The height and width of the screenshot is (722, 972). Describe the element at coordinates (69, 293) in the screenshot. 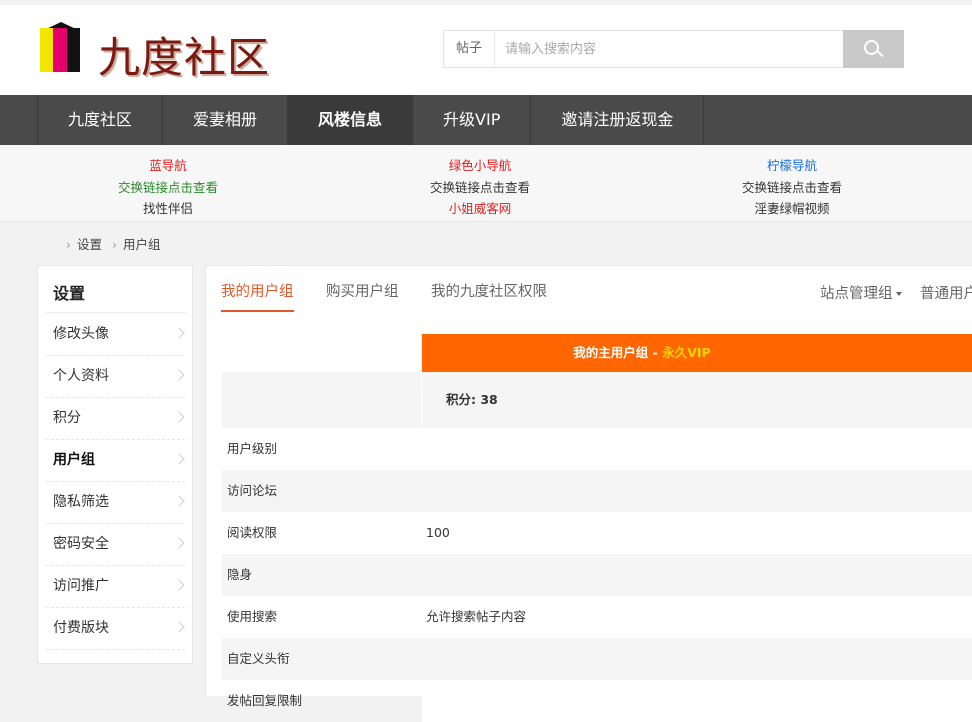

I see `sidebar-title: 设置` at that location.